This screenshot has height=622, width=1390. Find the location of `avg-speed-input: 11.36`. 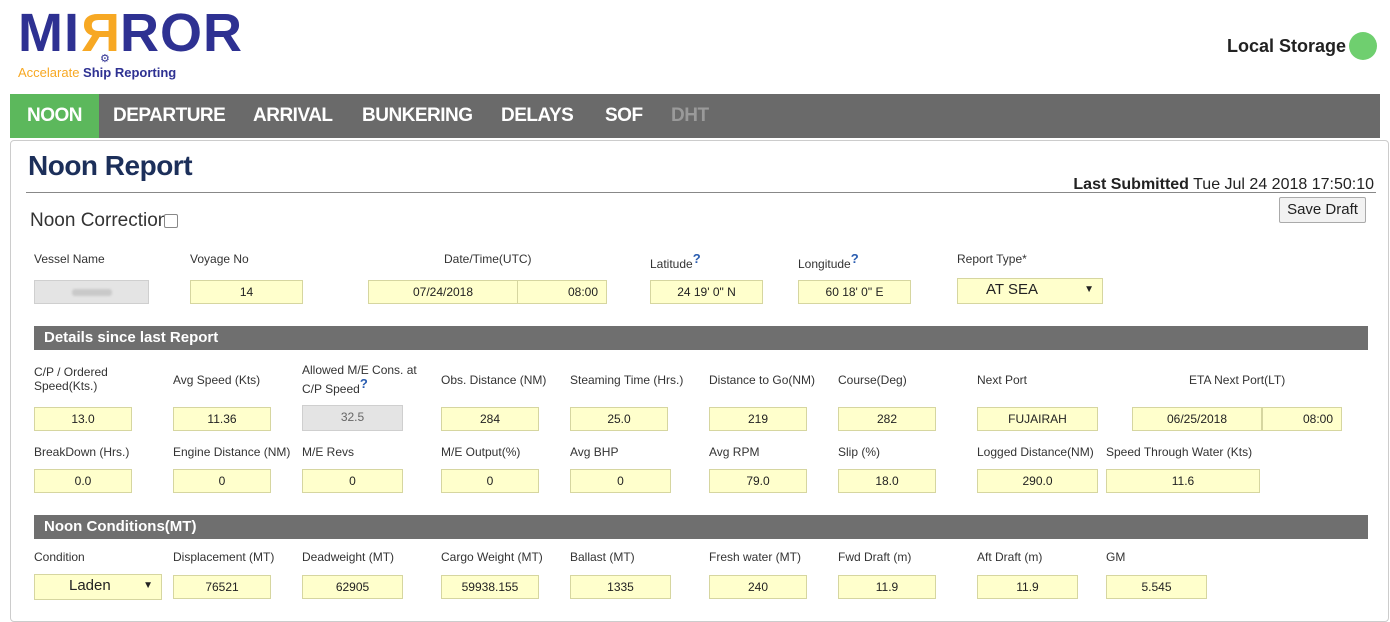

avg-speed-input: 11.36 is located at coordinates (222, 419).